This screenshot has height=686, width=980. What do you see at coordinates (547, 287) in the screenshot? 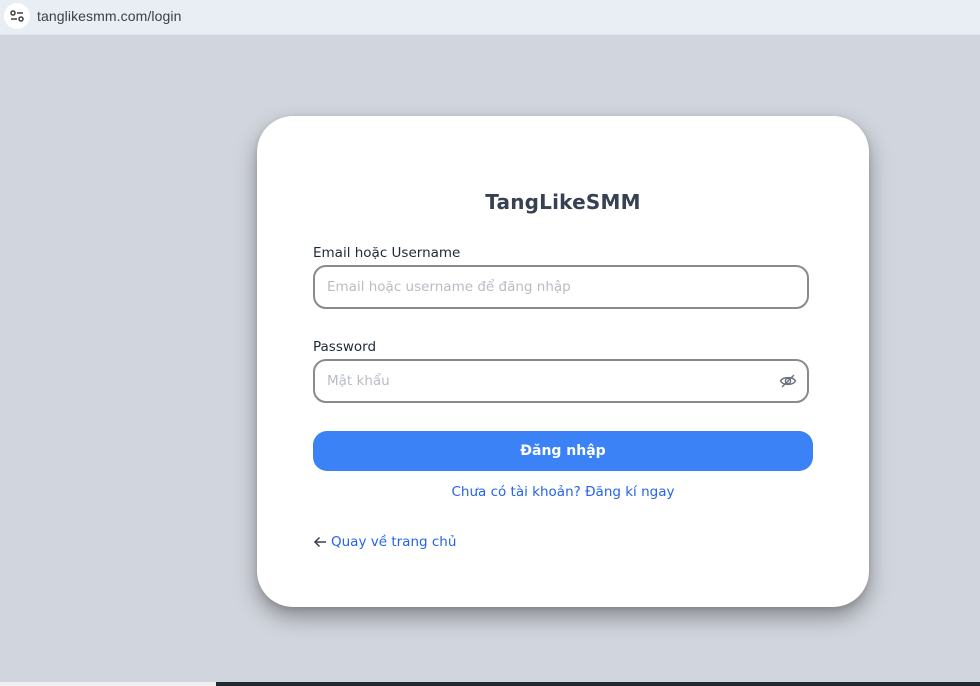
I see `email-input` at bounding box center [547, 287].